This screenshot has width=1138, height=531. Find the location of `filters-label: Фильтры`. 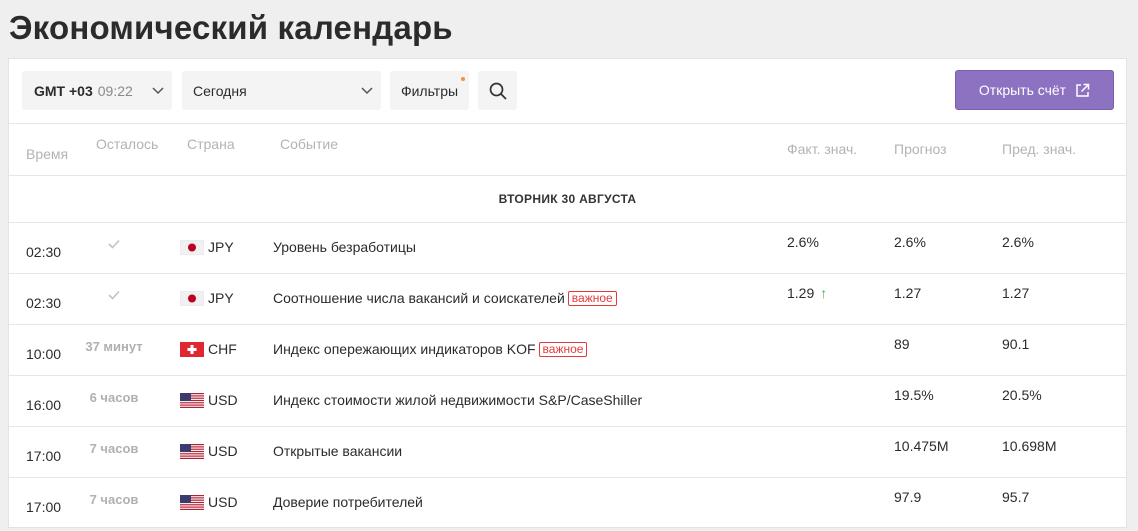

filters-label: Фильтры is located at coordinates (429, 90).